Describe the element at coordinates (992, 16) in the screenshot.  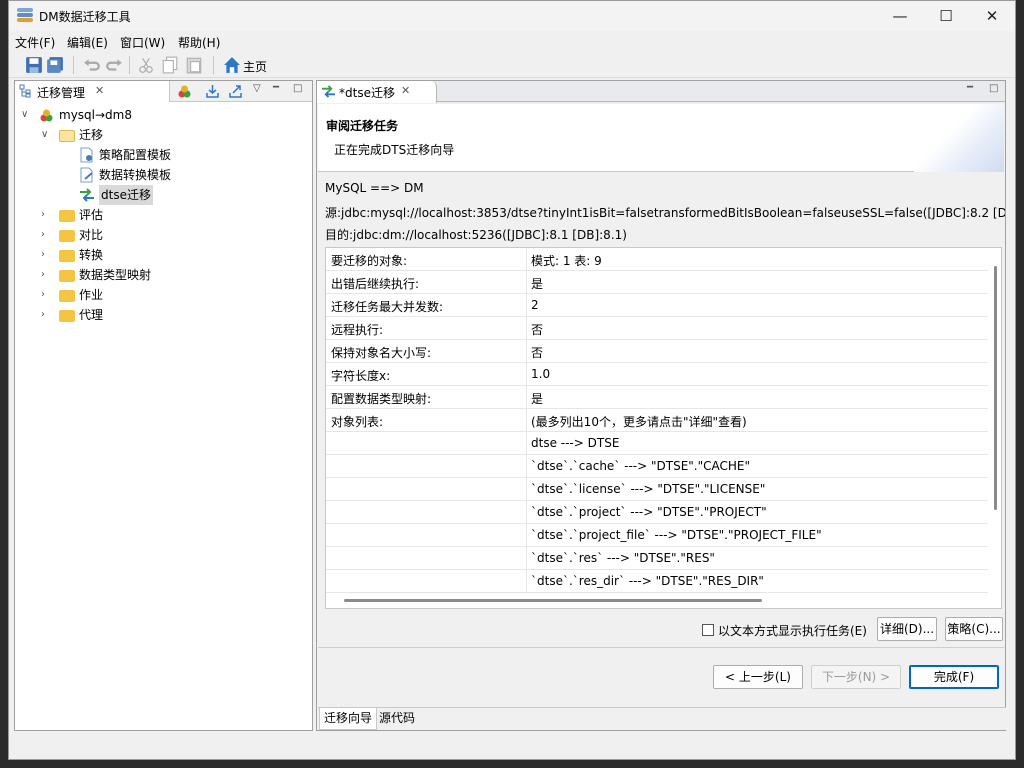
I see `close-button: ✕` at that location.